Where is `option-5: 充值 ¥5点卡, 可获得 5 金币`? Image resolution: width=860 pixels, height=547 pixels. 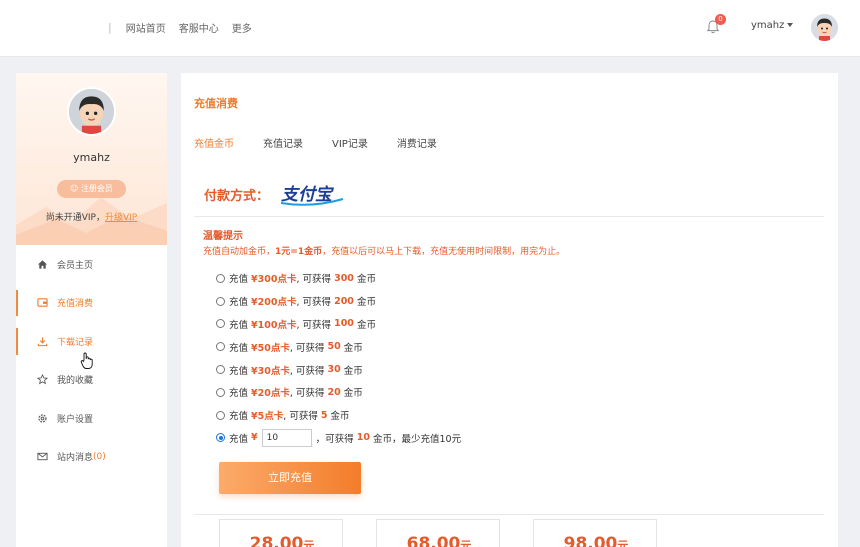 option-5: 充值 ¥5点卡, 可获得 5 金币 is located at coordinates (338, 415).